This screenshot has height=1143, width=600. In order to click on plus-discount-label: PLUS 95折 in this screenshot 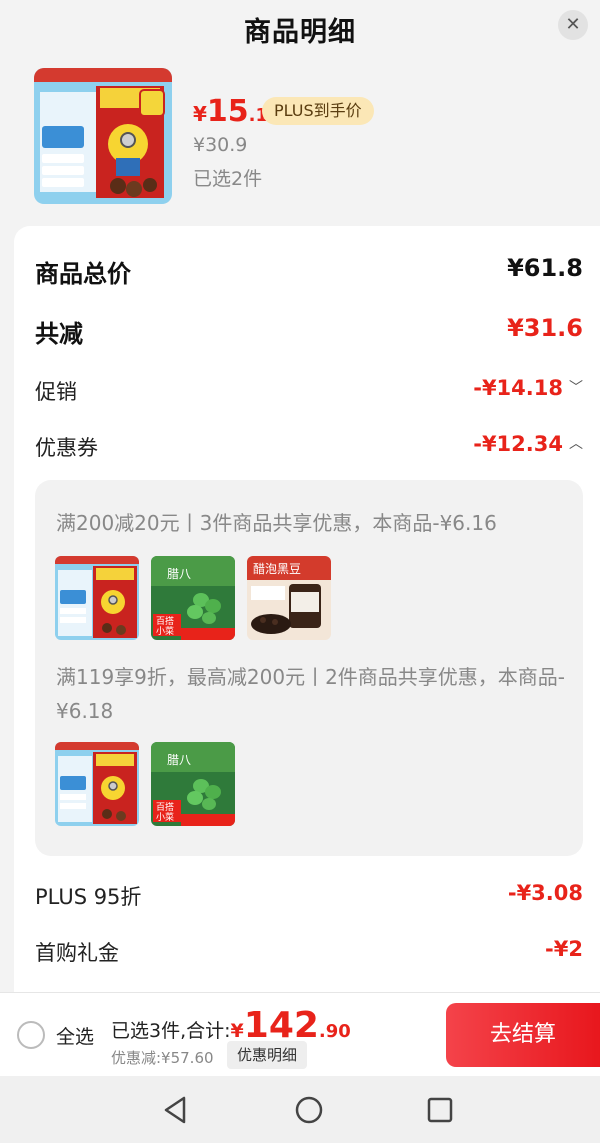, I will do `click(88, 897)`.